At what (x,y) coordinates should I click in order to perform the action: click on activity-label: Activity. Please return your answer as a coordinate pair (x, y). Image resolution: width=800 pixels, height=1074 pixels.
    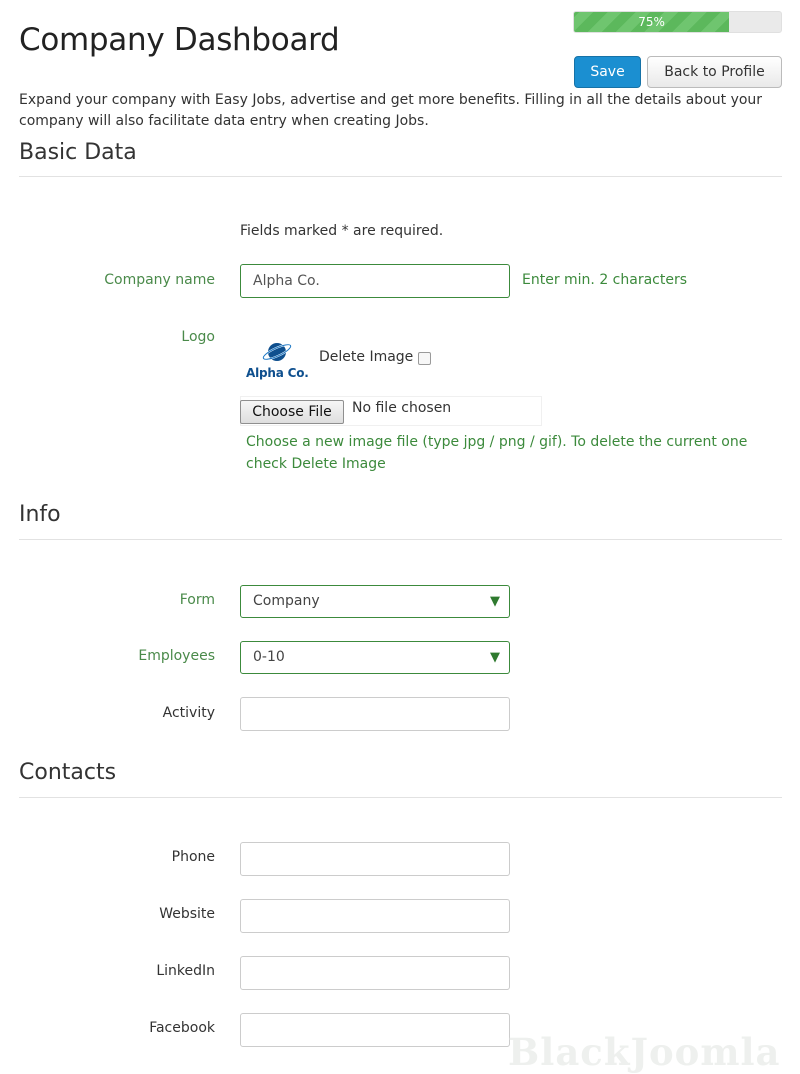
    Looking at the image, I should click on (188, 713).